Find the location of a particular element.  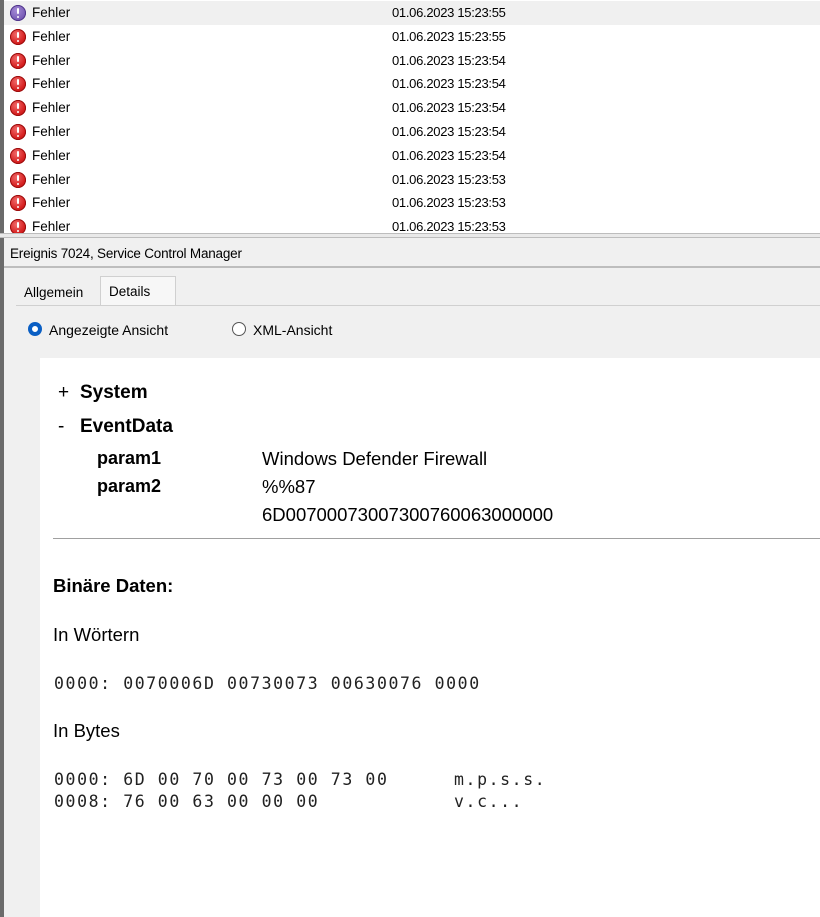

radio-checked-icon is located at coordinates (35, 329).